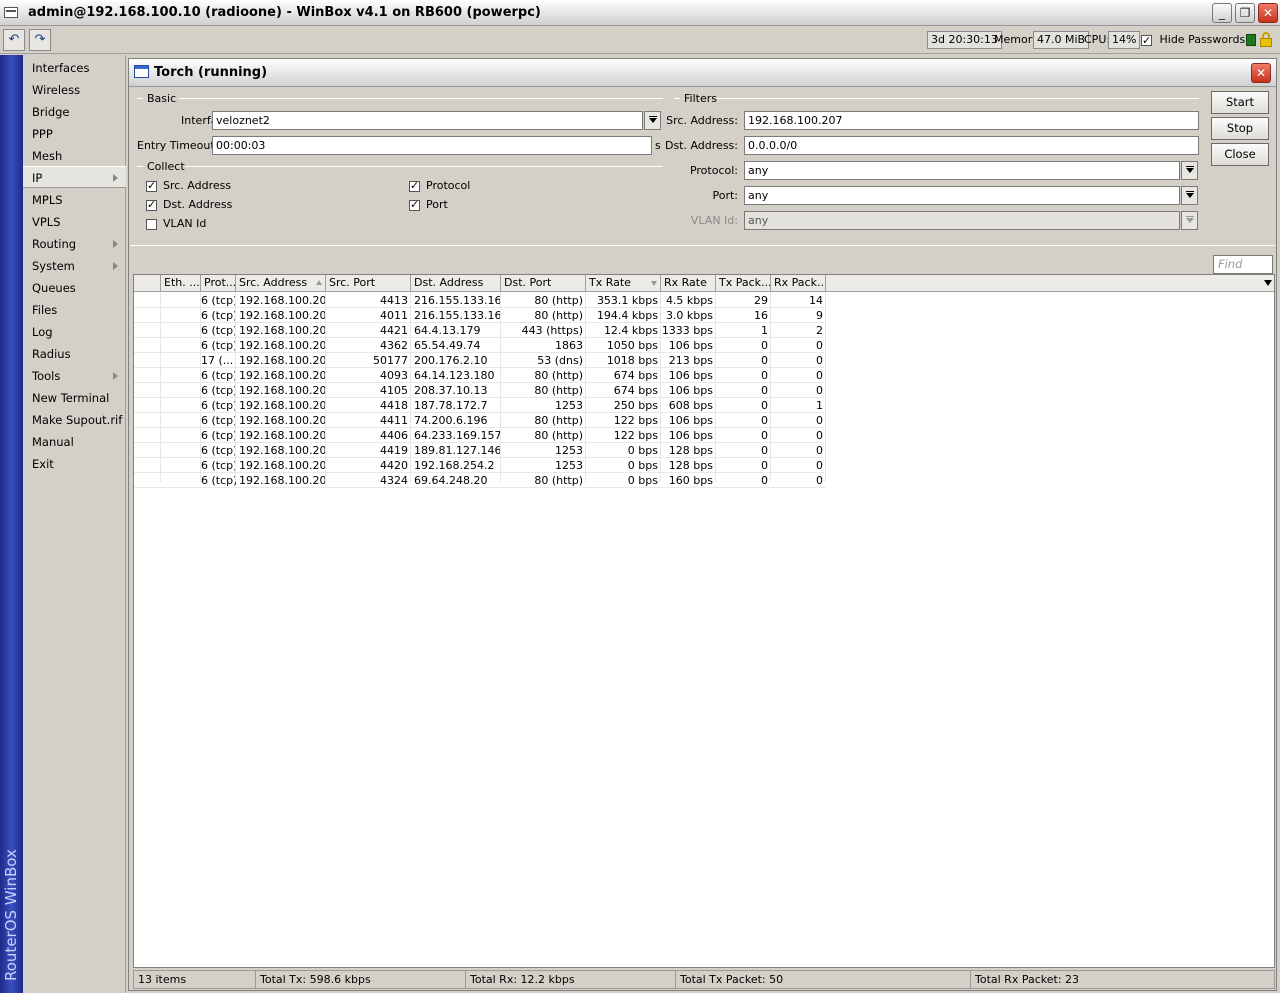 The image size is (1280, 993). I want to click on restore-button: ❐, so click(1245, 13).